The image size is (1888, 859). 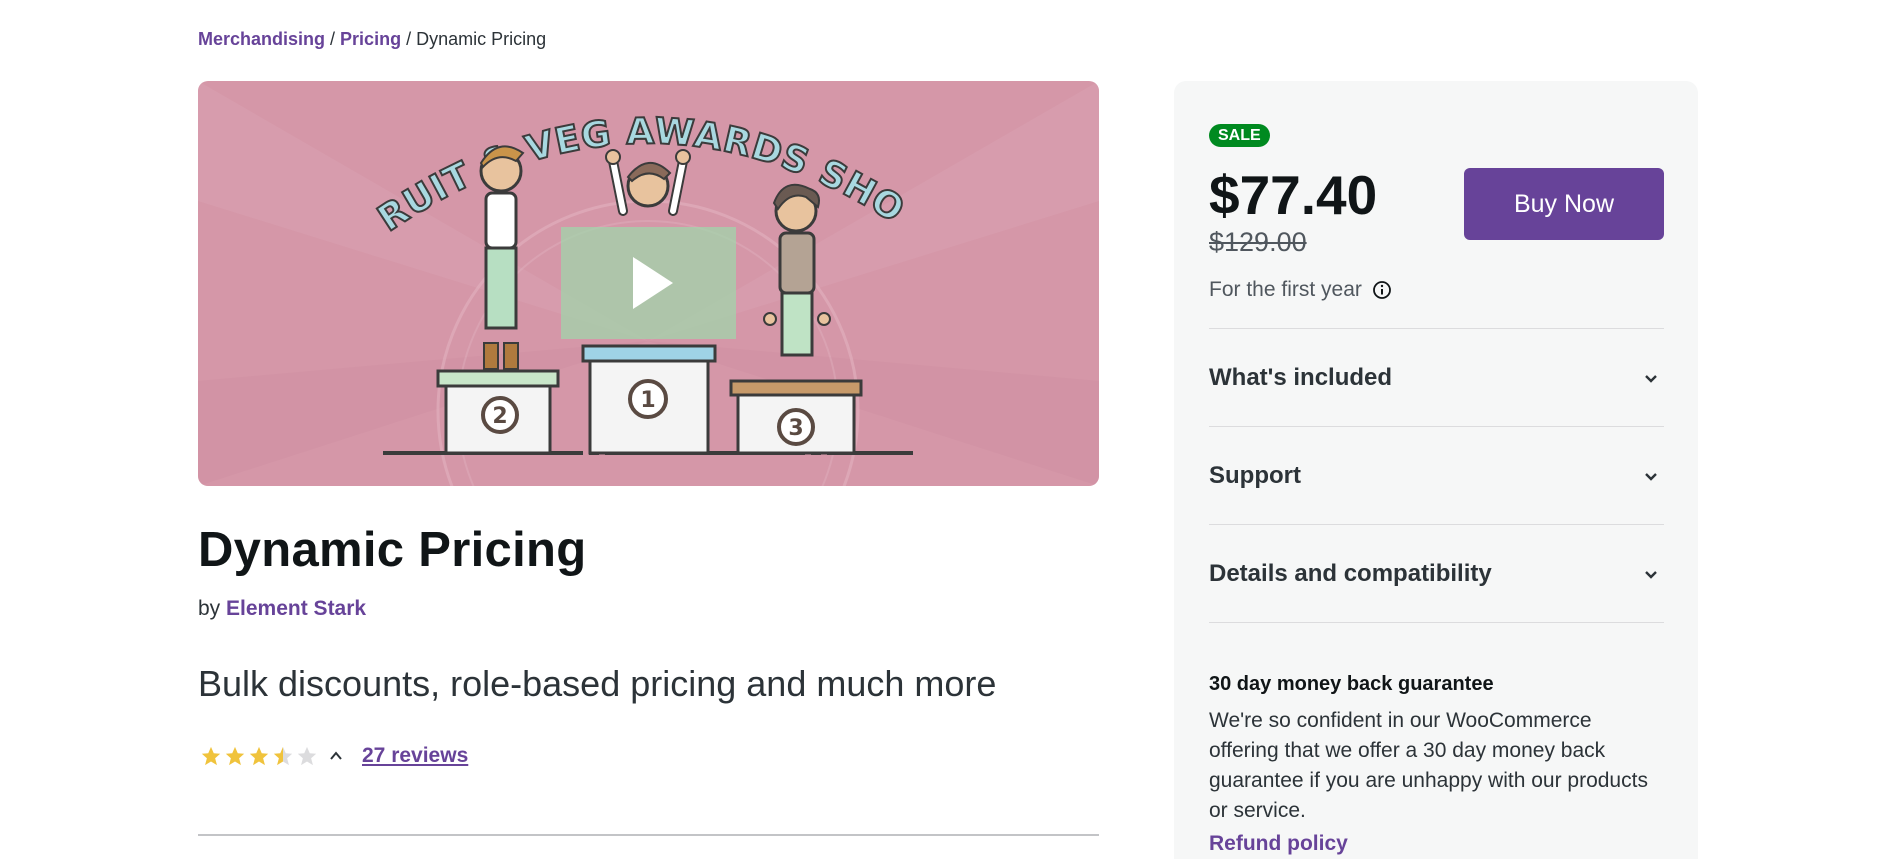 What do you see at coordinates (1350, 573) in the screenshot?
I see `accordion-label: Details and compatibility` at bounding box center [1350, 573].